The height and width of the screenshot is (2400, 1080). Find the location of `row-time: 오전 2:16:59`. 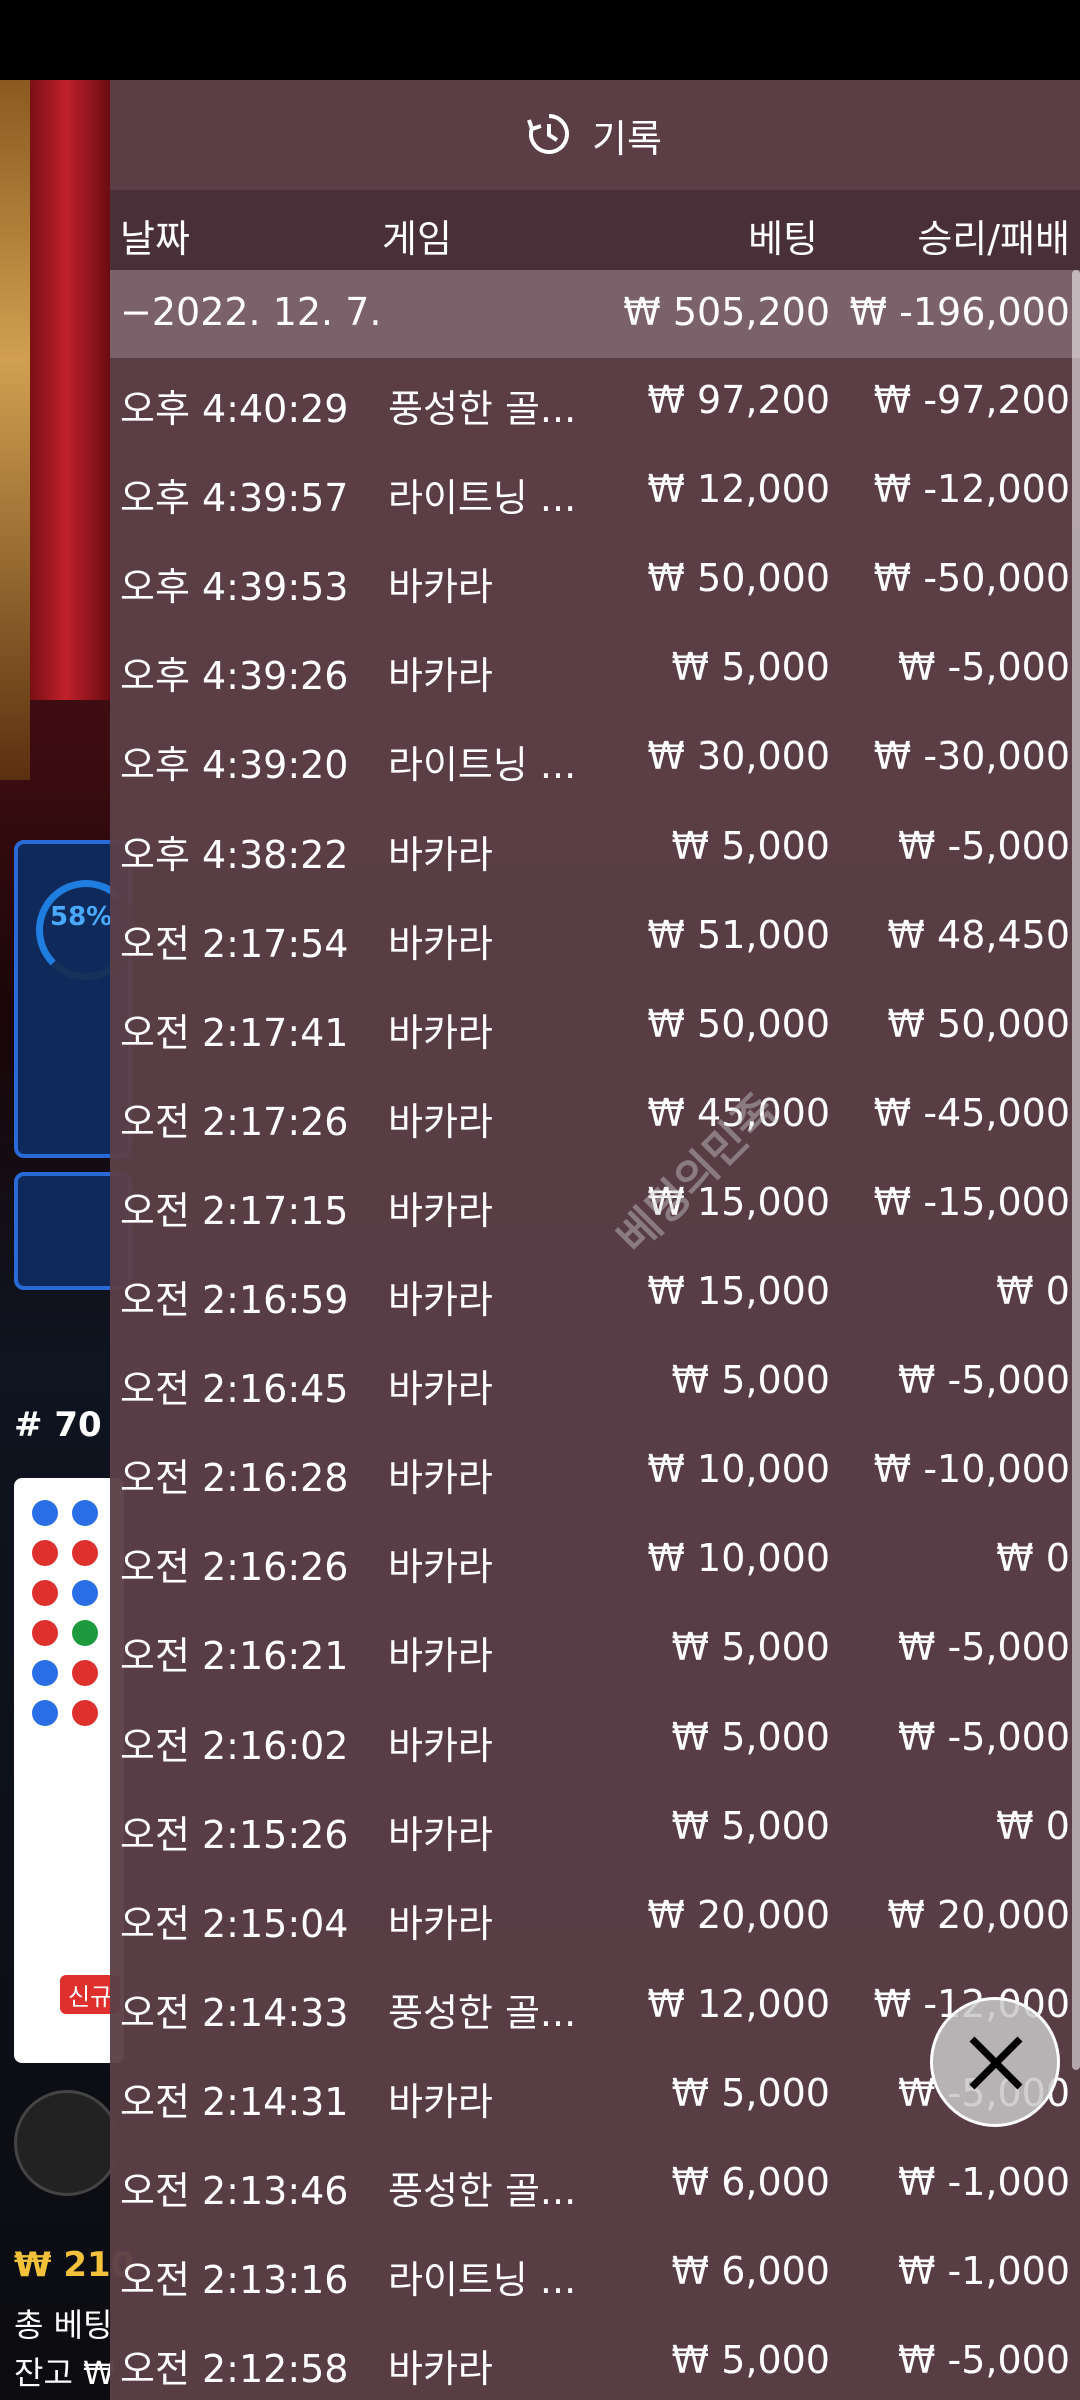

row-time: 오전 2:16:59 is located at coordinates (234, 1300).